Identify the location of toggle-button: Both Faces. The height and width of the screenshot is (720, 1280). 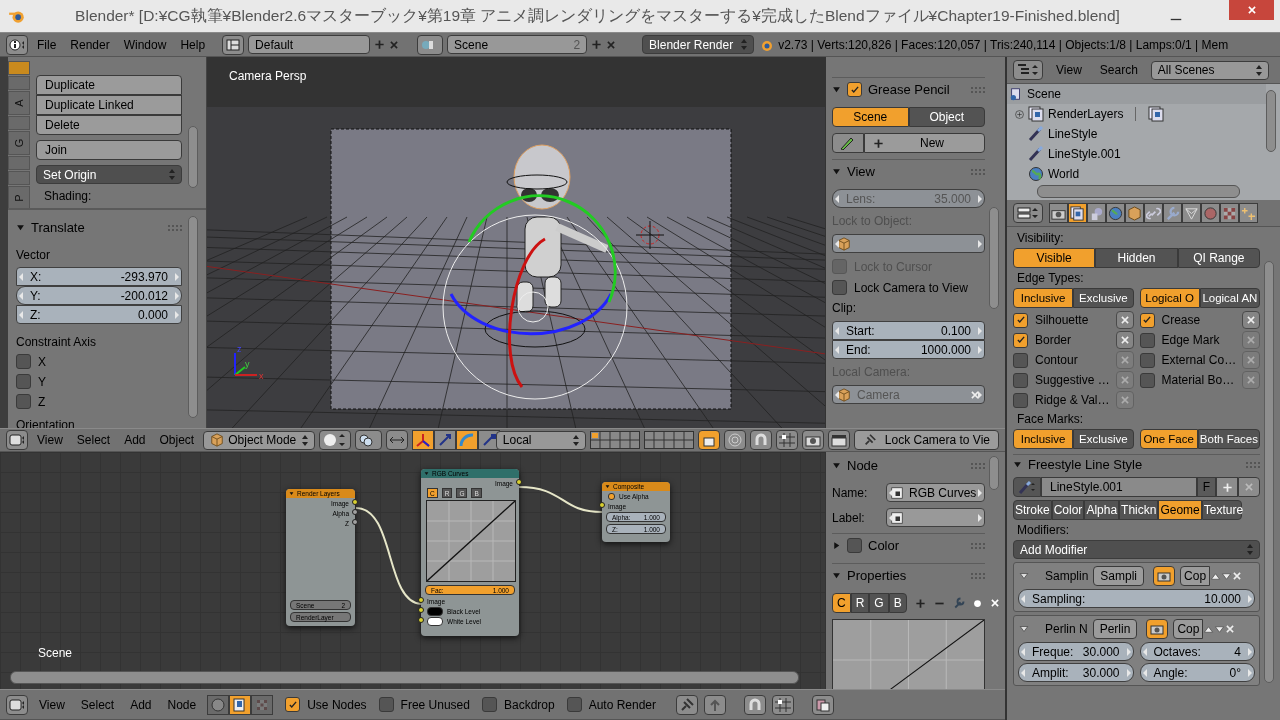
(1228, 439).